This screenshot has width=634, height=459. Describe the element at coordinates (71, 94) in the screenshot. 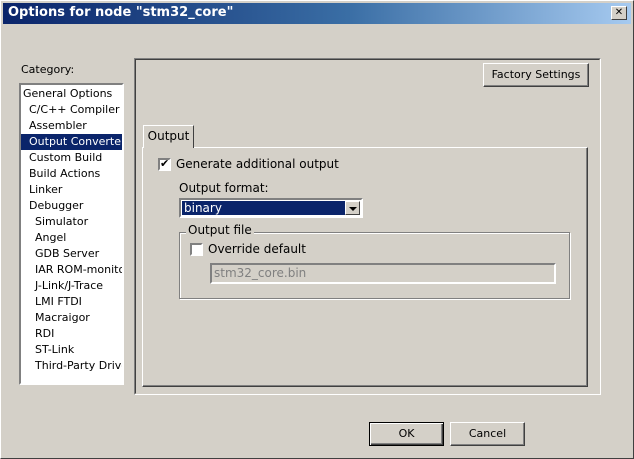

I see `category-item-general-options: General Options` at that location.